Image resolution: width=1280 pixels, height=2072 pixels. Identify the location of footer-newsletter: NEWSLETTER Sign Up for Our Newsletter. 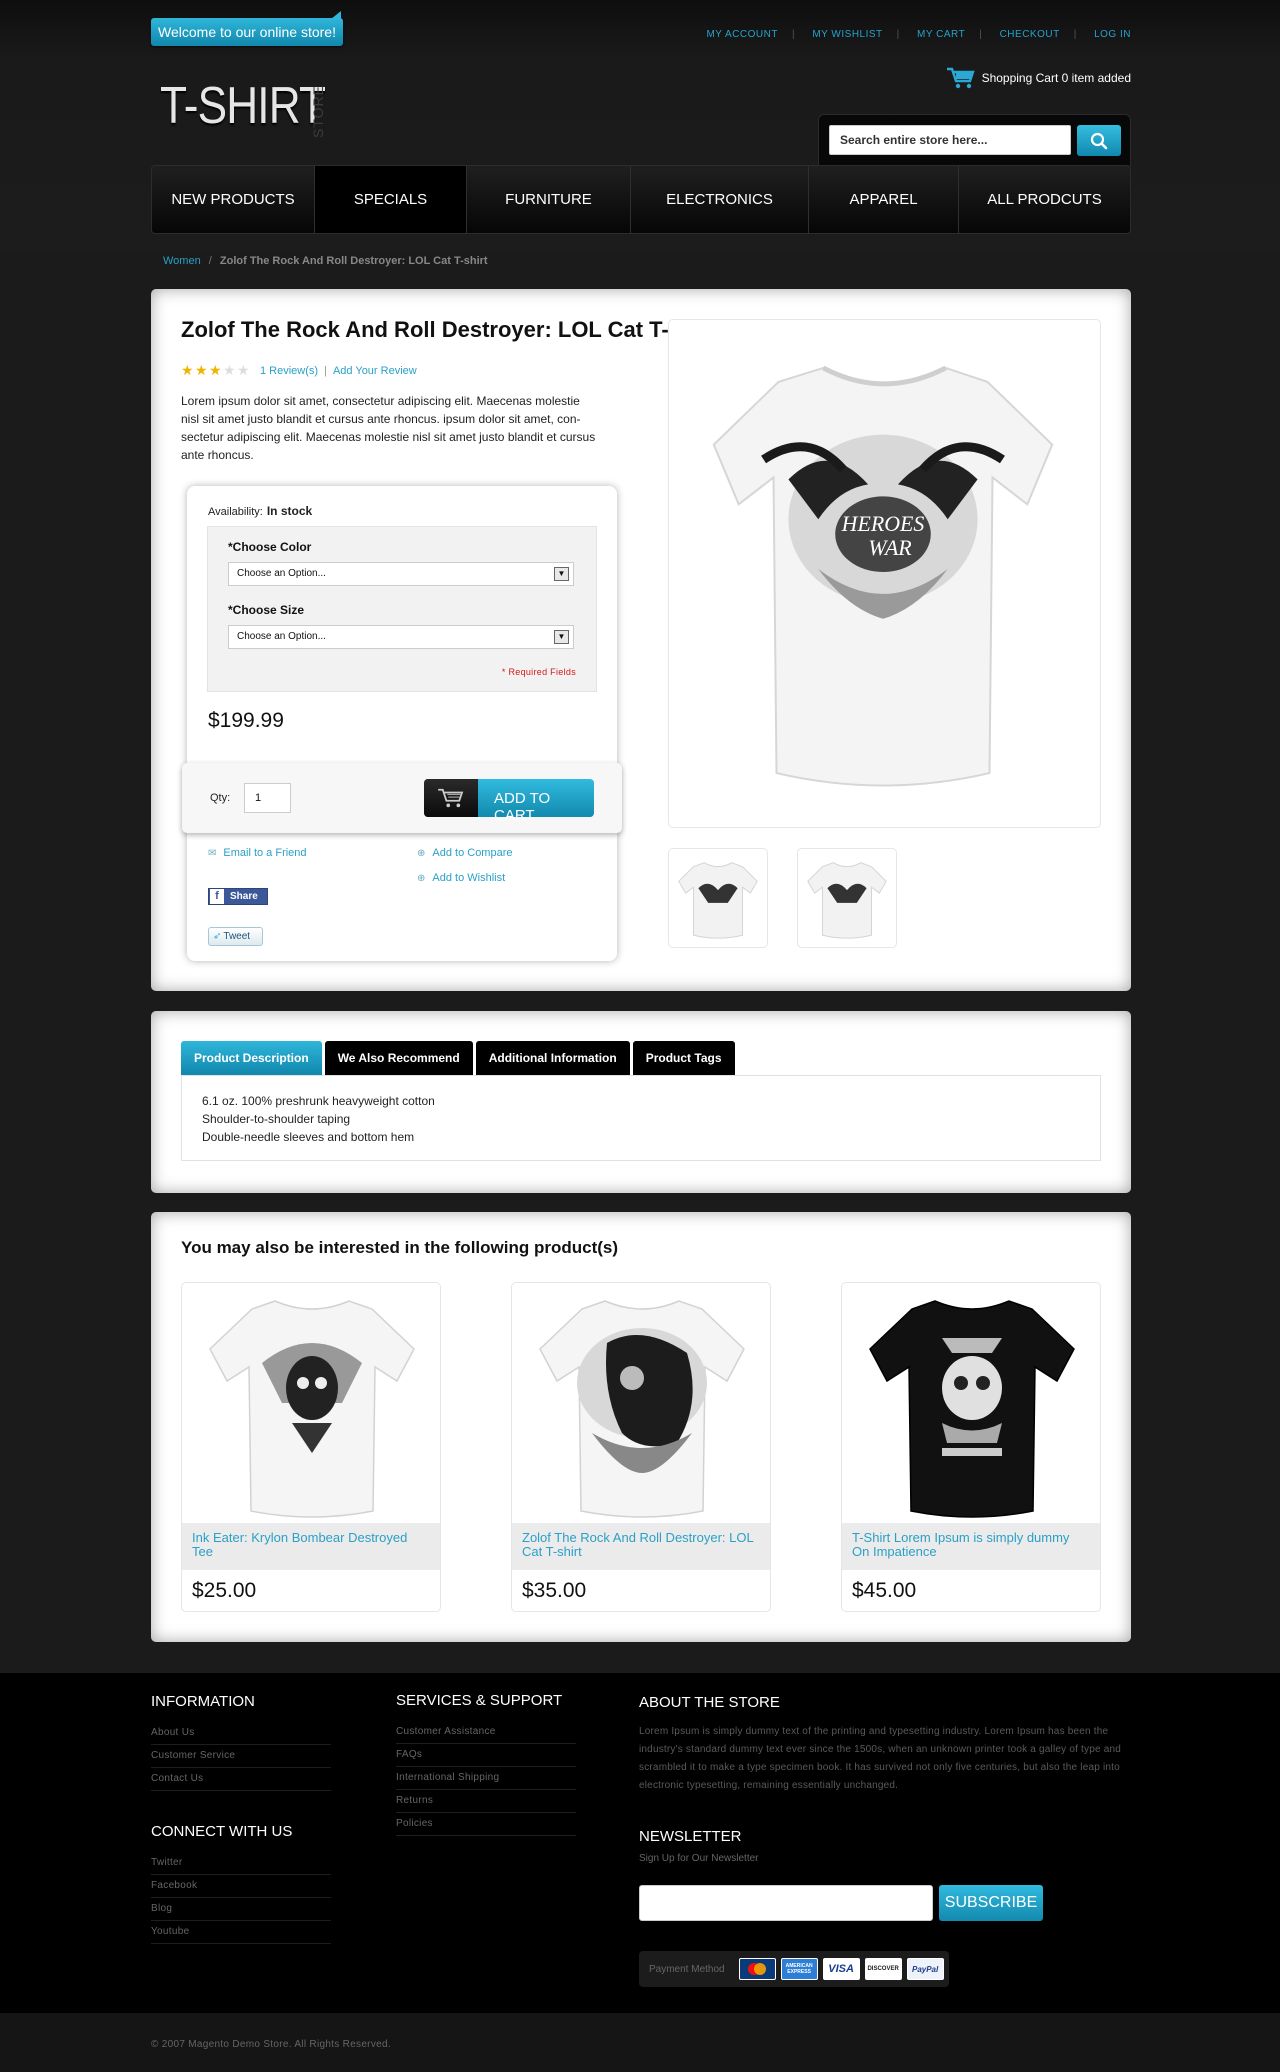
(699, 1846).